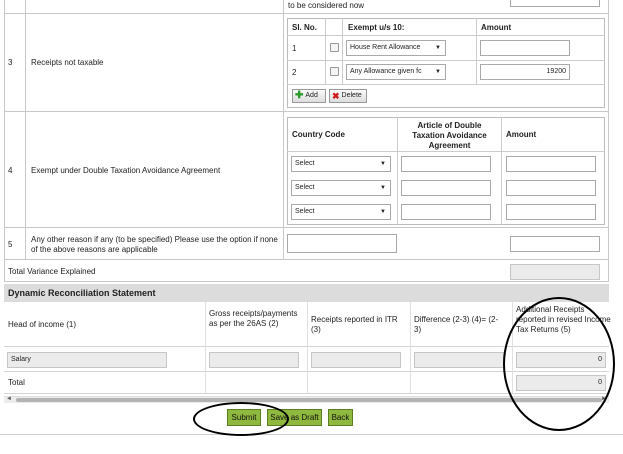  What do you see at coordinates (525, 72) in the screenshot?
I see `exempt-row-2-amount: 19200` at bounding box center [525, 72].